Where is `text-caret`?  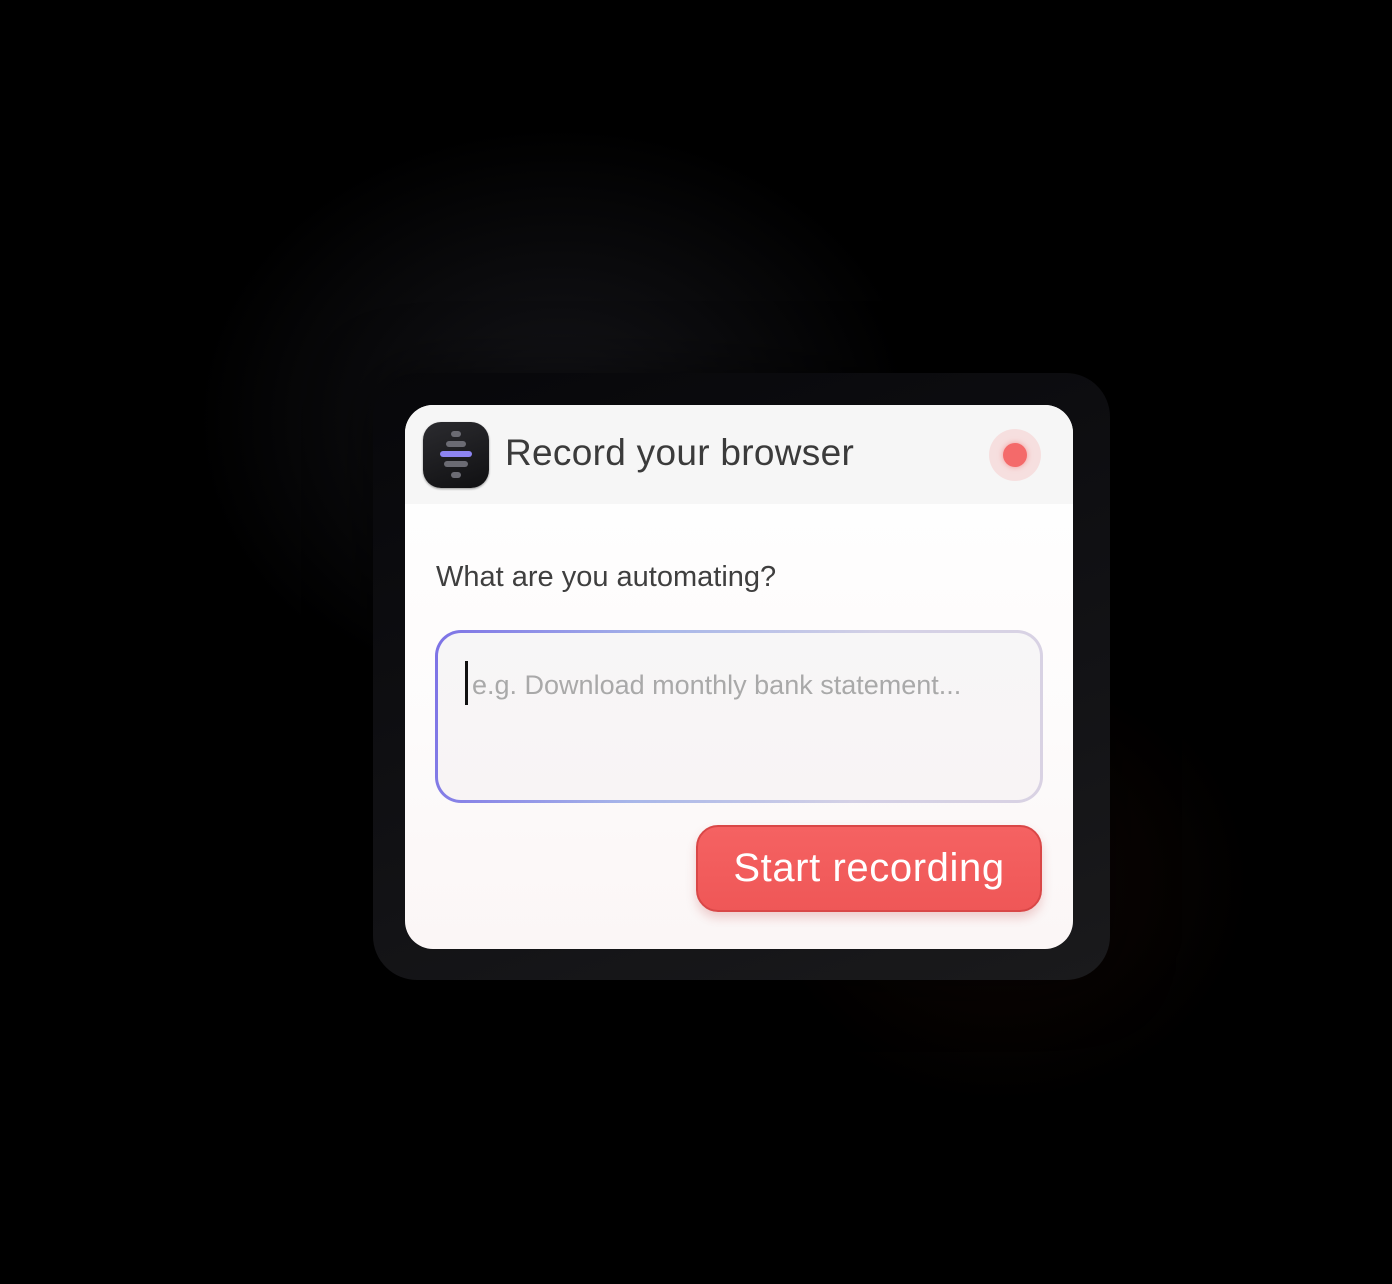 text-caret is located at coordinates (466, 683).